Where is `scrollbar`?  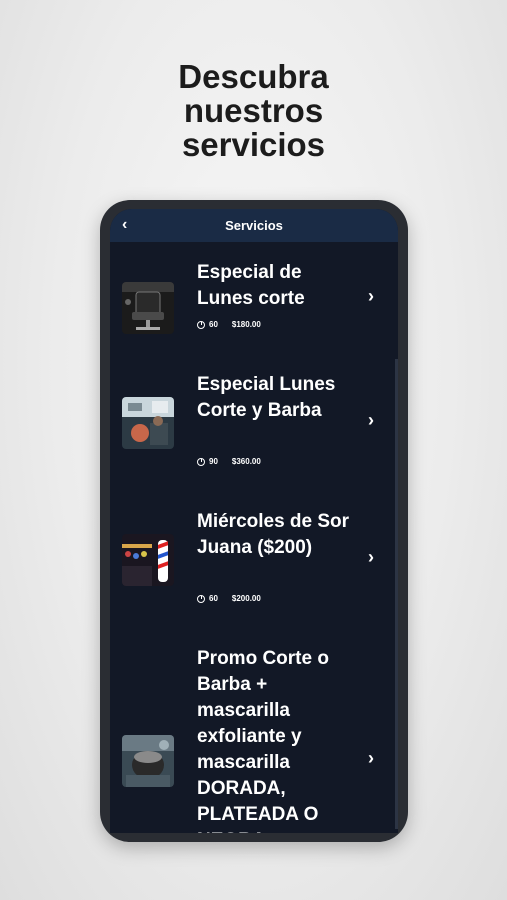
scrollbar is located at coordinates (396, 594).